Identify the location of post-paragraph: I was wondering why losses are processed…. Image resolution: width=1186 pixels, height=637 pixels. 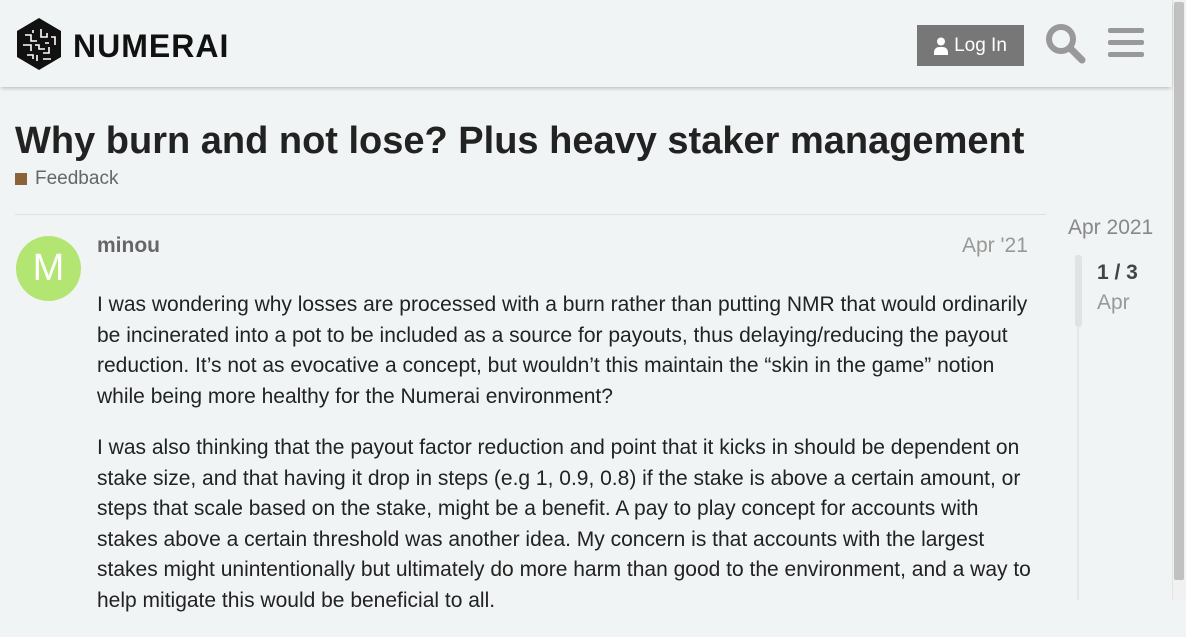
(562, 350).